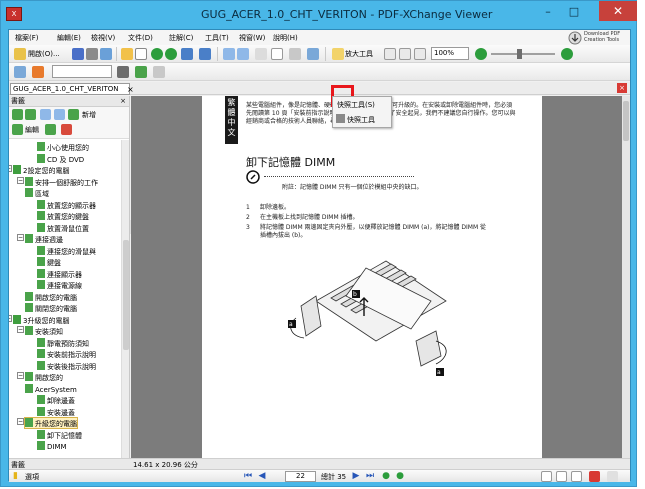 This screenshot has width=645, height=489. I want to click on bookmark-item: 放置您的顯示器, so click(66, 204).